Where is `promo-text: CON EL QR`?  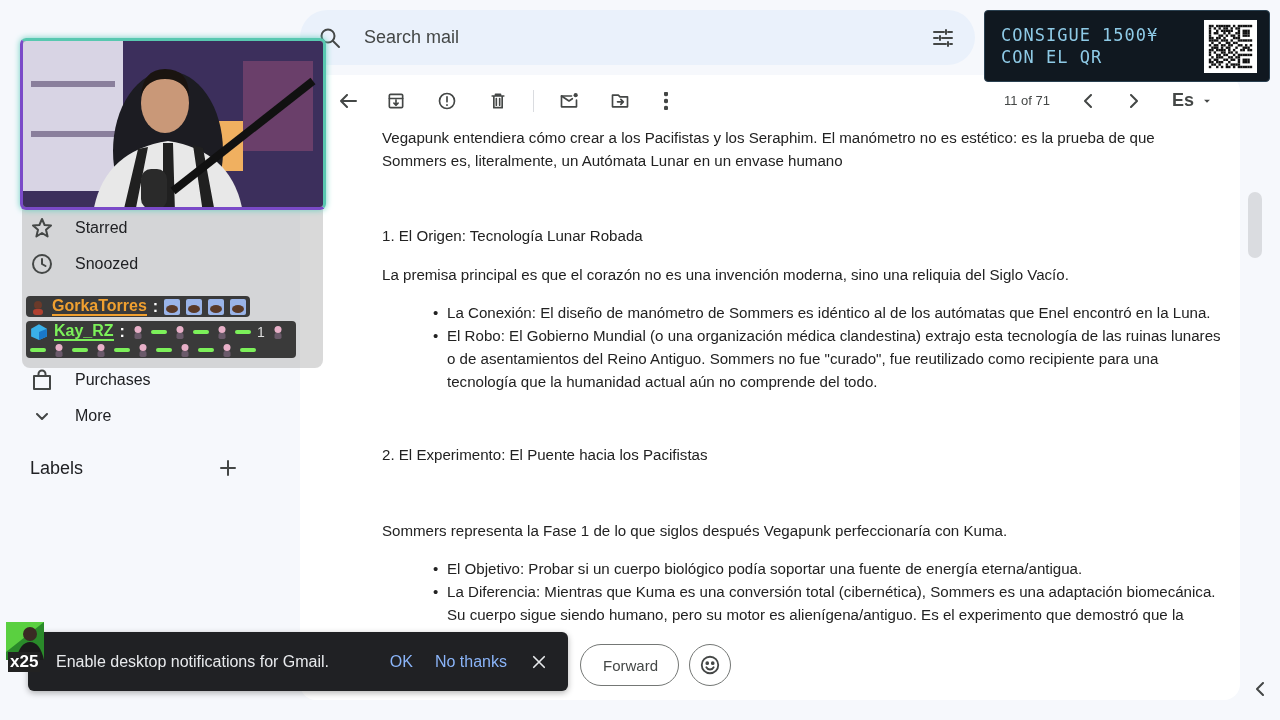 promo-text: CON EL QR is located at coordinates (1052, 57).